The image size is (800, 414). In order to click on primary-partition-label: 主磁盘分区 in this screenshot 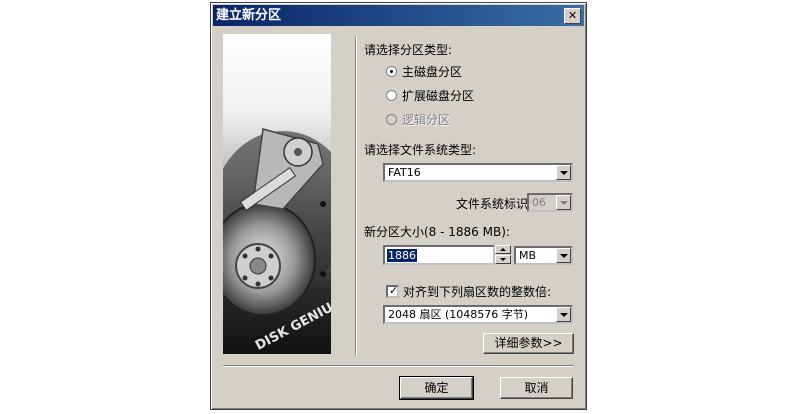, I will do `click(432, 72)`.